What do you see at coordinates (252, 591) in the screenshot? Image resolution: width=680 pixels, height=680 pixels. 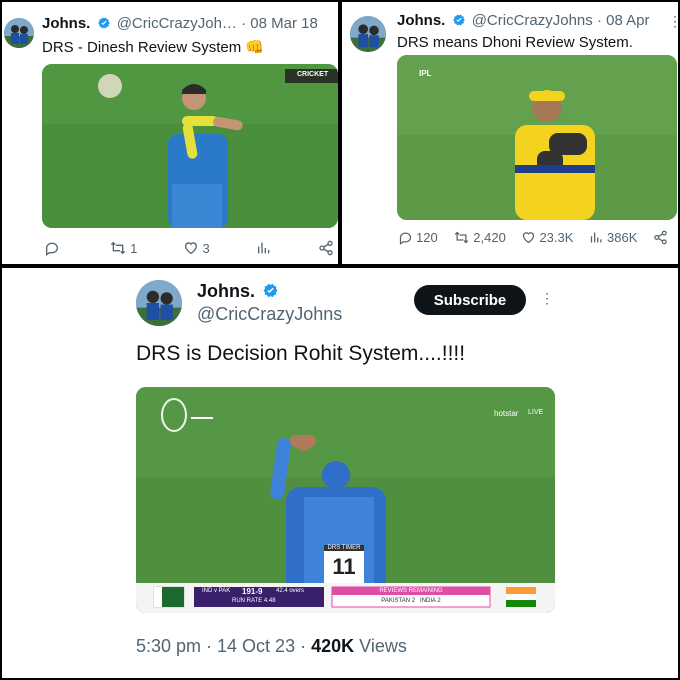 I see `score-value: 191-9` at bounding box center [252, 591].